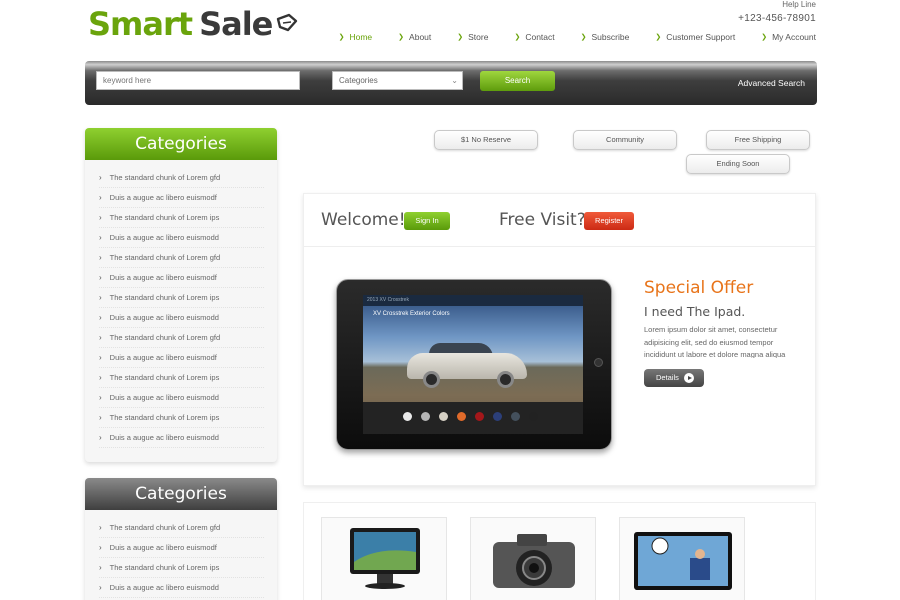 This screenshot has width=900, height=600. What do you see at coordinates (625, 140) in the screenshot?
I see `tag-community-button: Community` at bounding box center [625, 140].